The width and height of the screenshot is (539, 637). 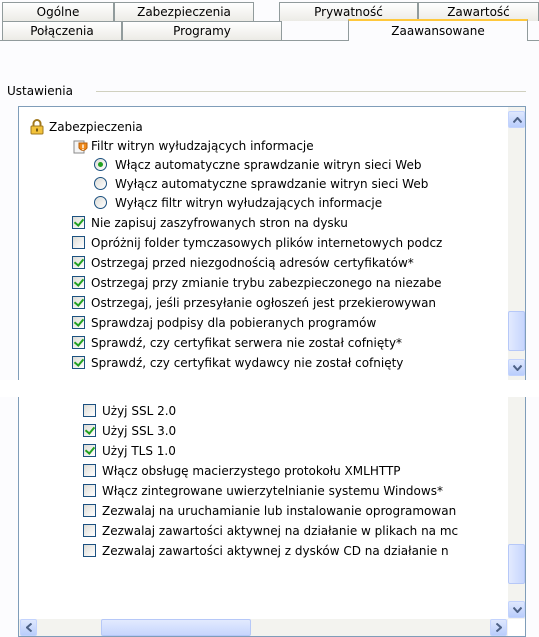 What do you see at coordinates (259, 127) in the screenshot?
I see `list-item-category-security: Zabezpieczenia` at bounding box center [259, 127].